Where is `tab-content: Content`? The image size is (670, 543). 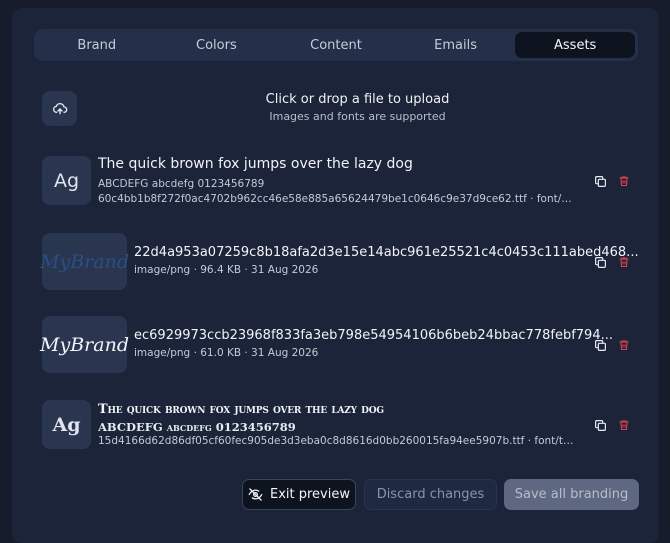
tab-content: Content is located at coordinates (336, 45).